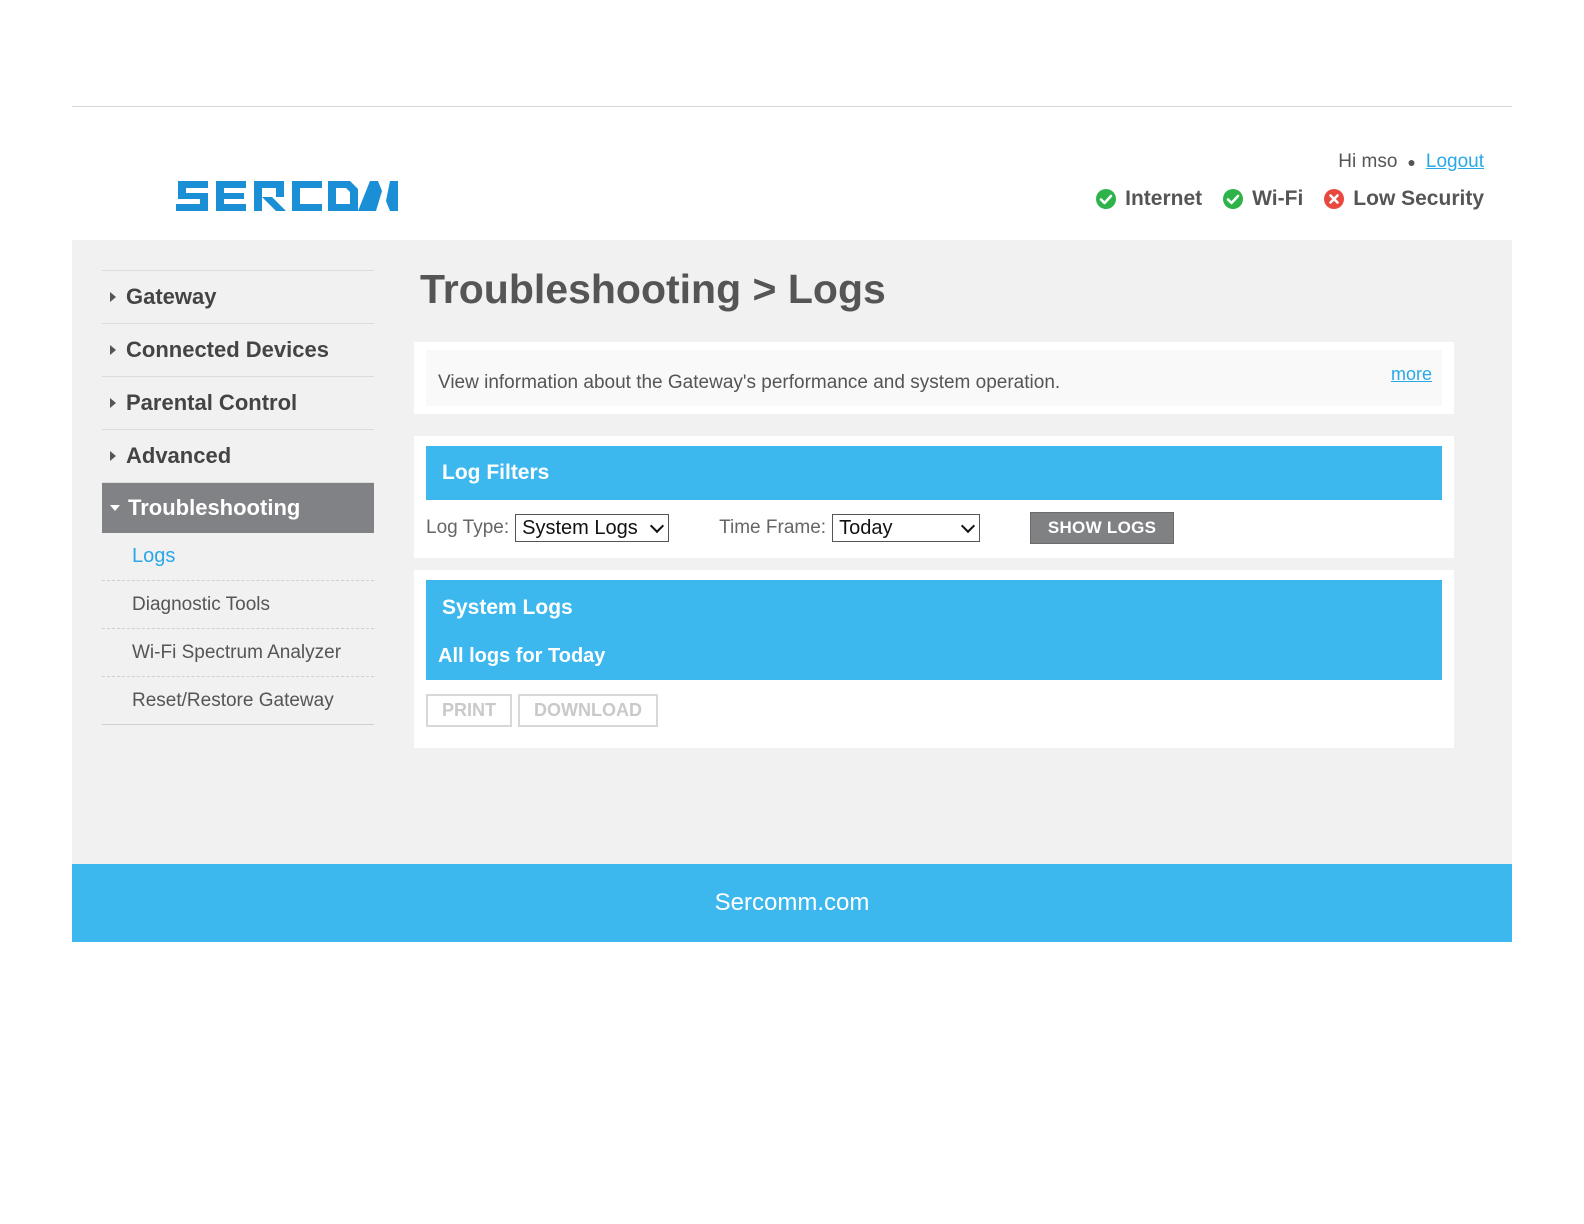 This screenshot has height=1224, width=1584. I want to click on sidebar-subitem-logs: Logs, so click(238, 557).